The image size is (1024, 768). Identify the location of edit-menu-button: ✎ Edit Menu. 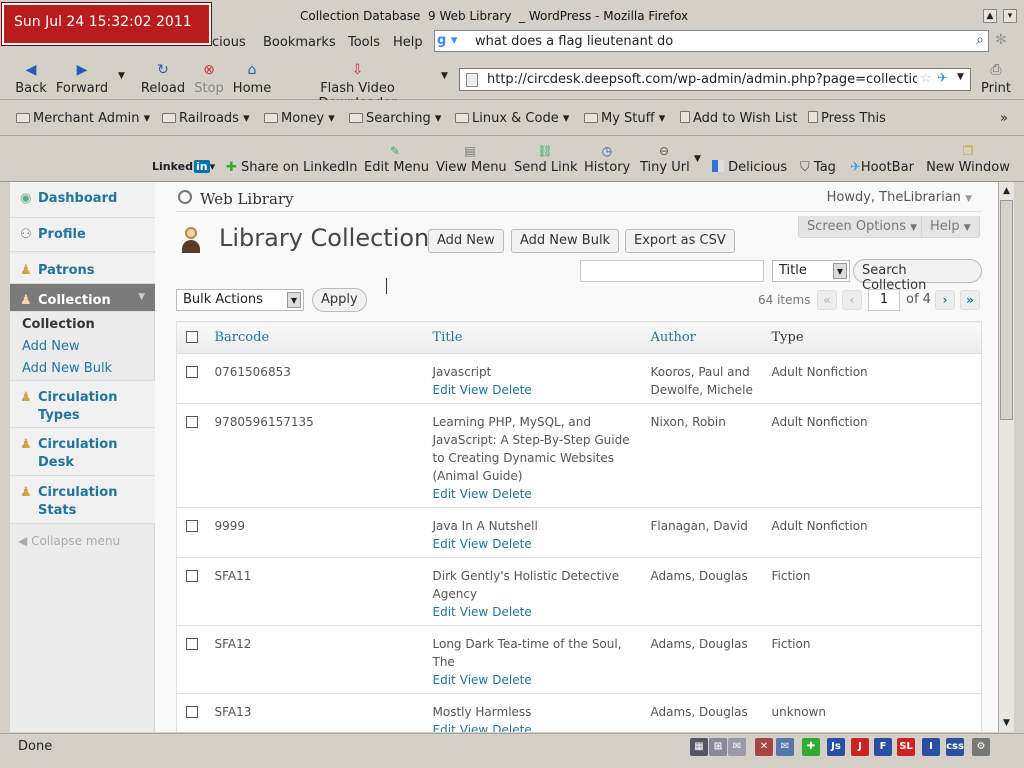
(396, 159).